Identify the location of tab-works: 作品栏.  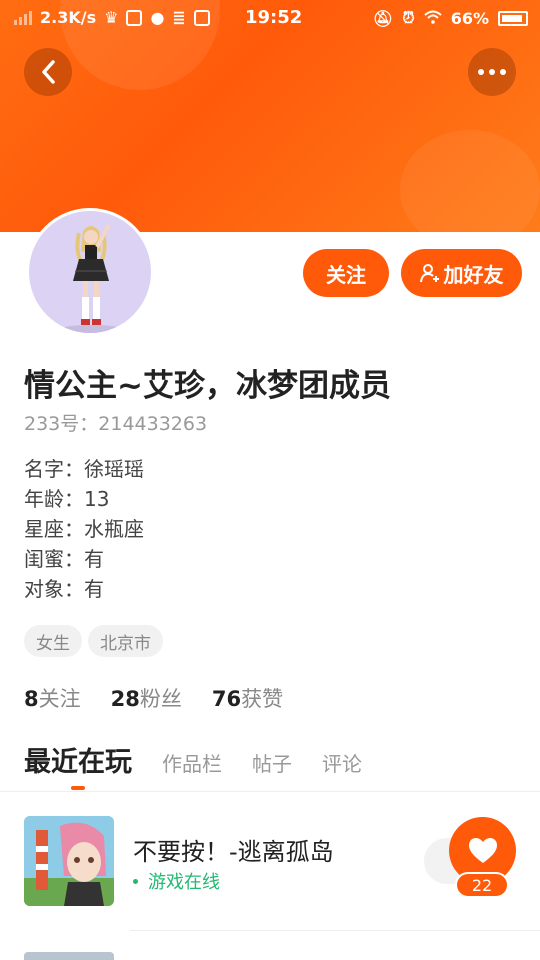
(192, 762).